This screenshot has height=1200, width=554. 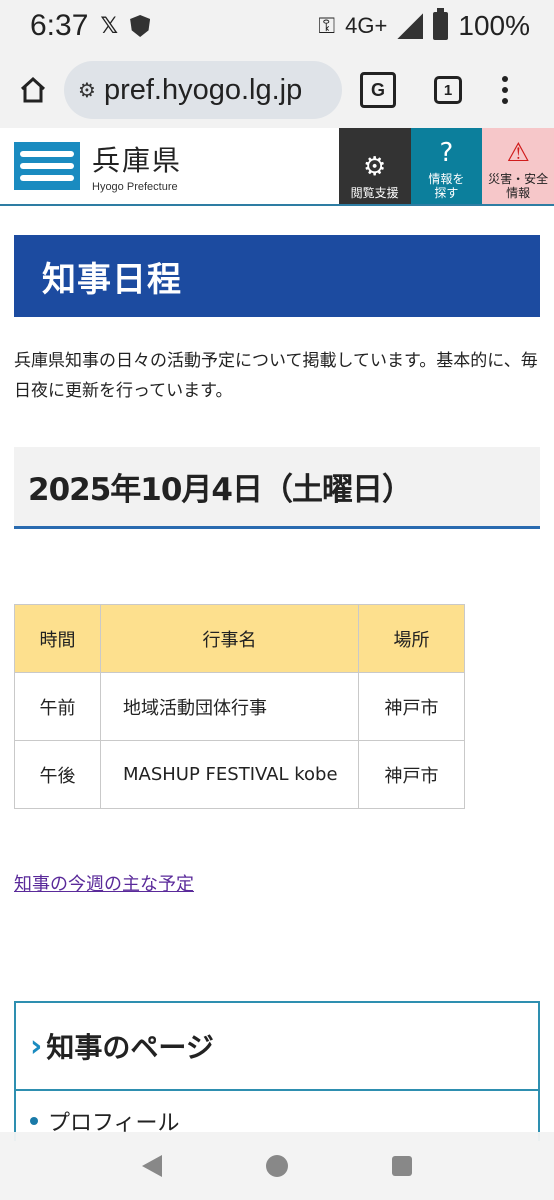 What do you see at coordinates (109, 26) in the screenshot?
I see `x-app-icon: 𝕏` at bounding box center [109, 26].